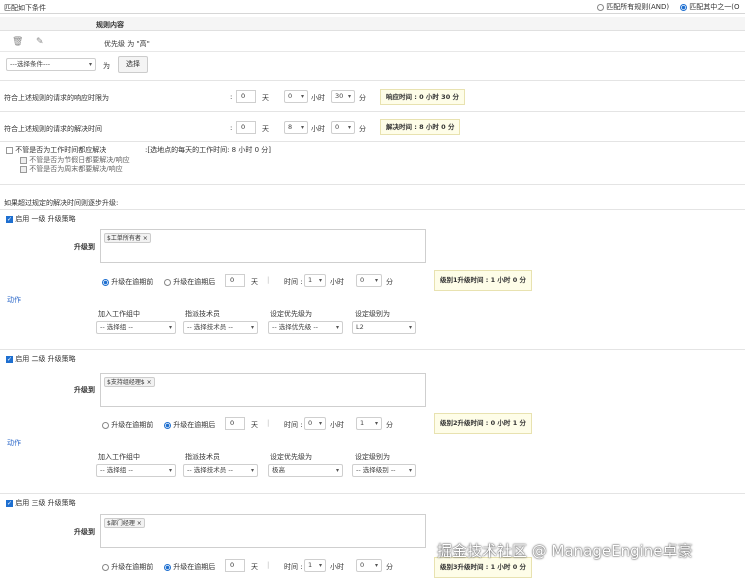 The width and height of the screenshot is (745, 582). I want to click on response-hours-select: 0 ▾, so click(296, 96).